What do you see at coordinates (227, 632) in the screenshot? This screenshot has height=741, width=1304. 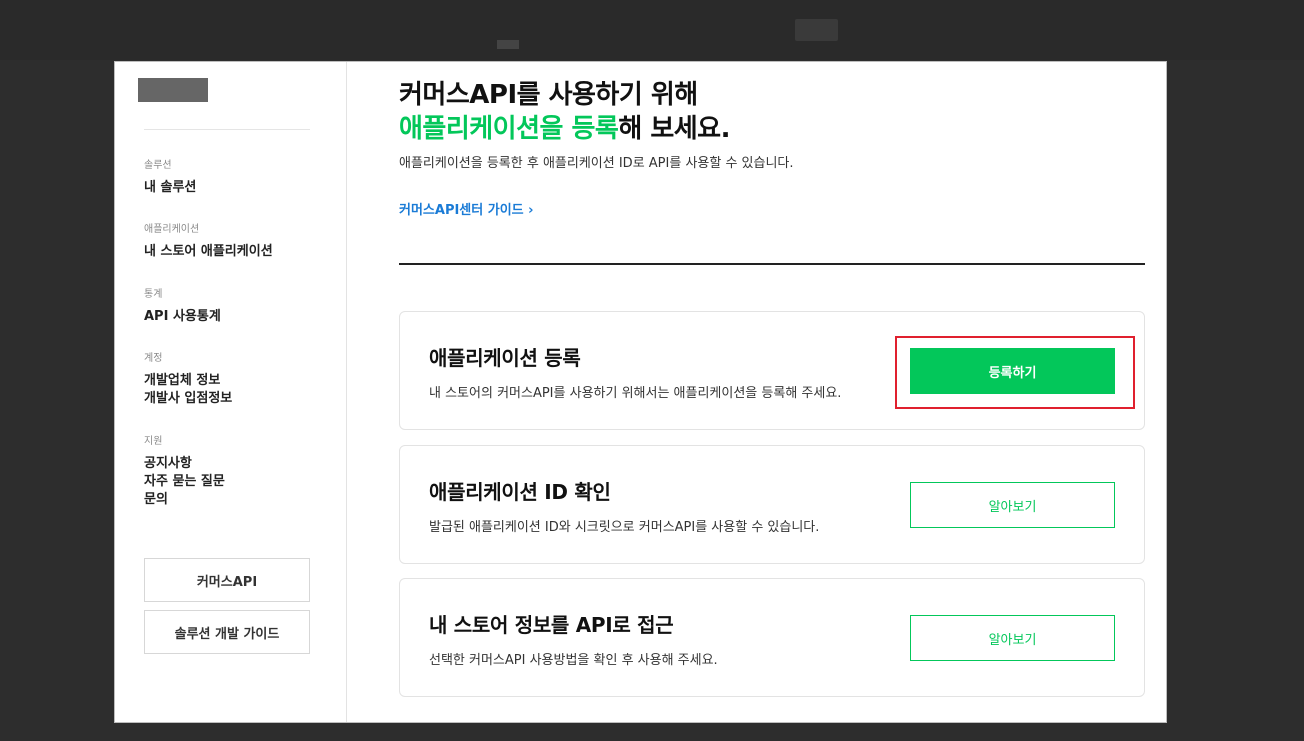 I see `solution-dev-guide-button: 솔루션 개발 가이드` at bounding box center [227, 632].